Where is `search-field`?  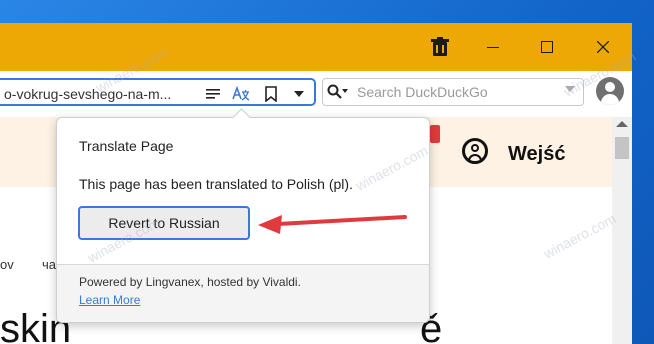
search-field is located at coordinates (453, 92).